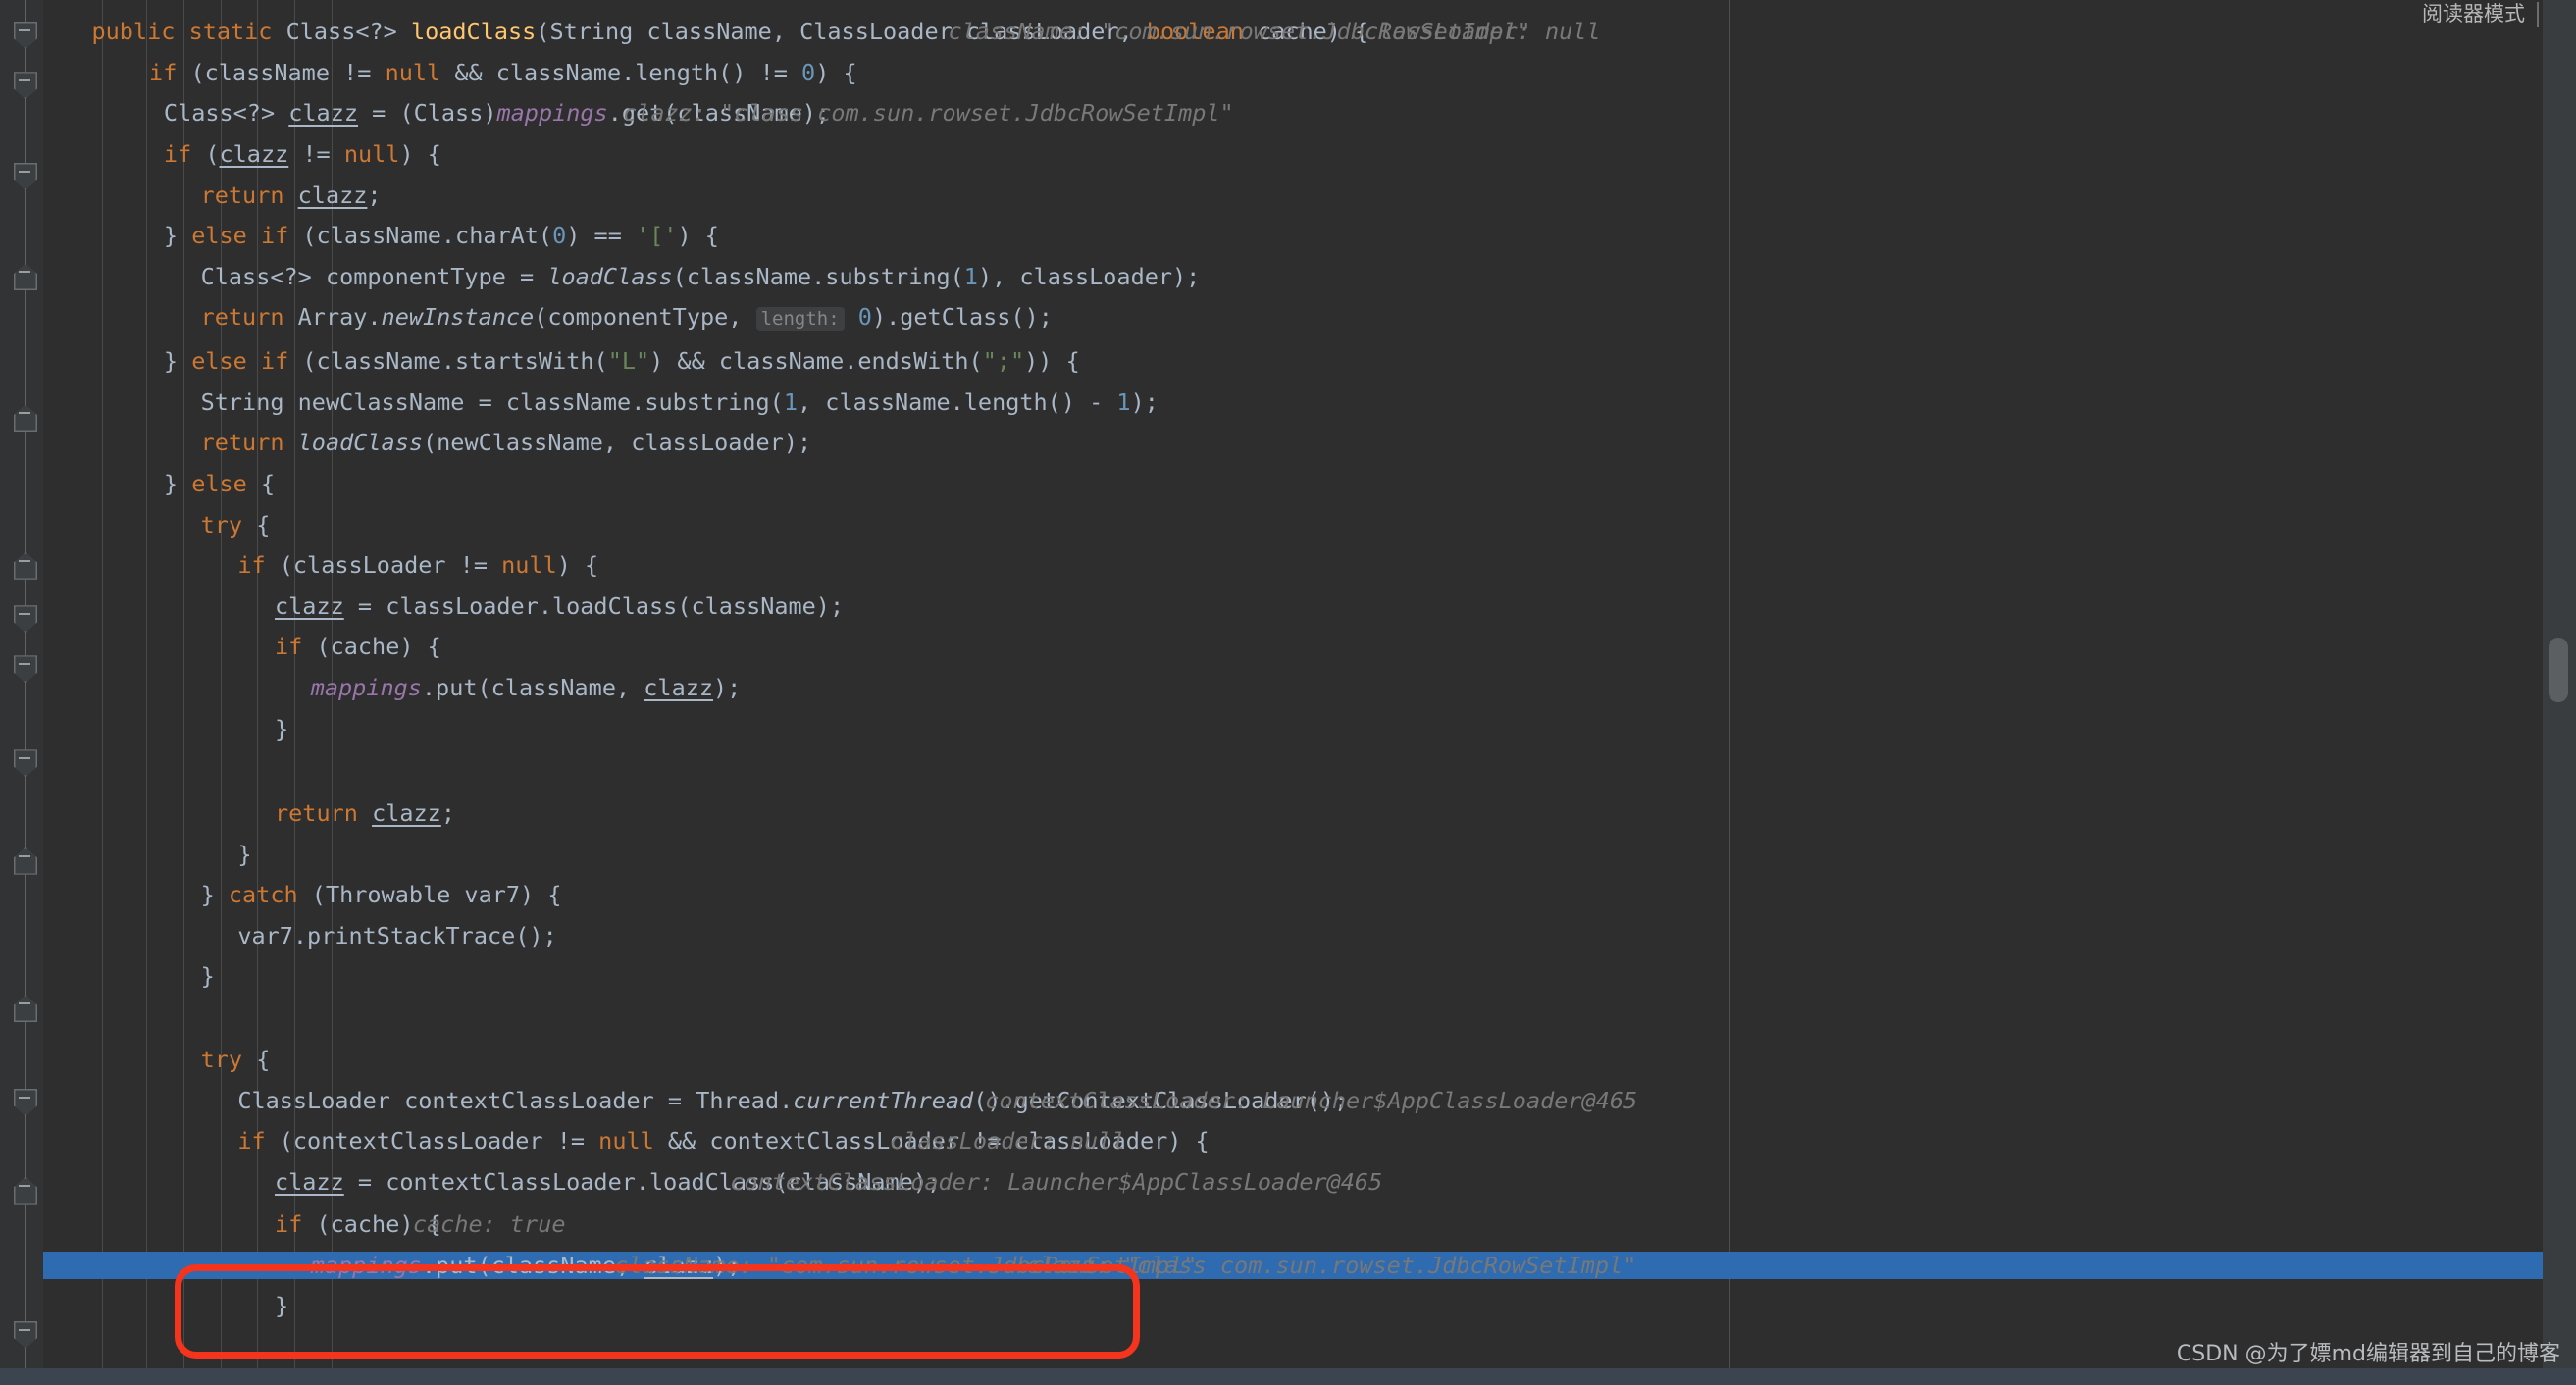  I want to click on bottom-status-bar, so click(1288, 1377).